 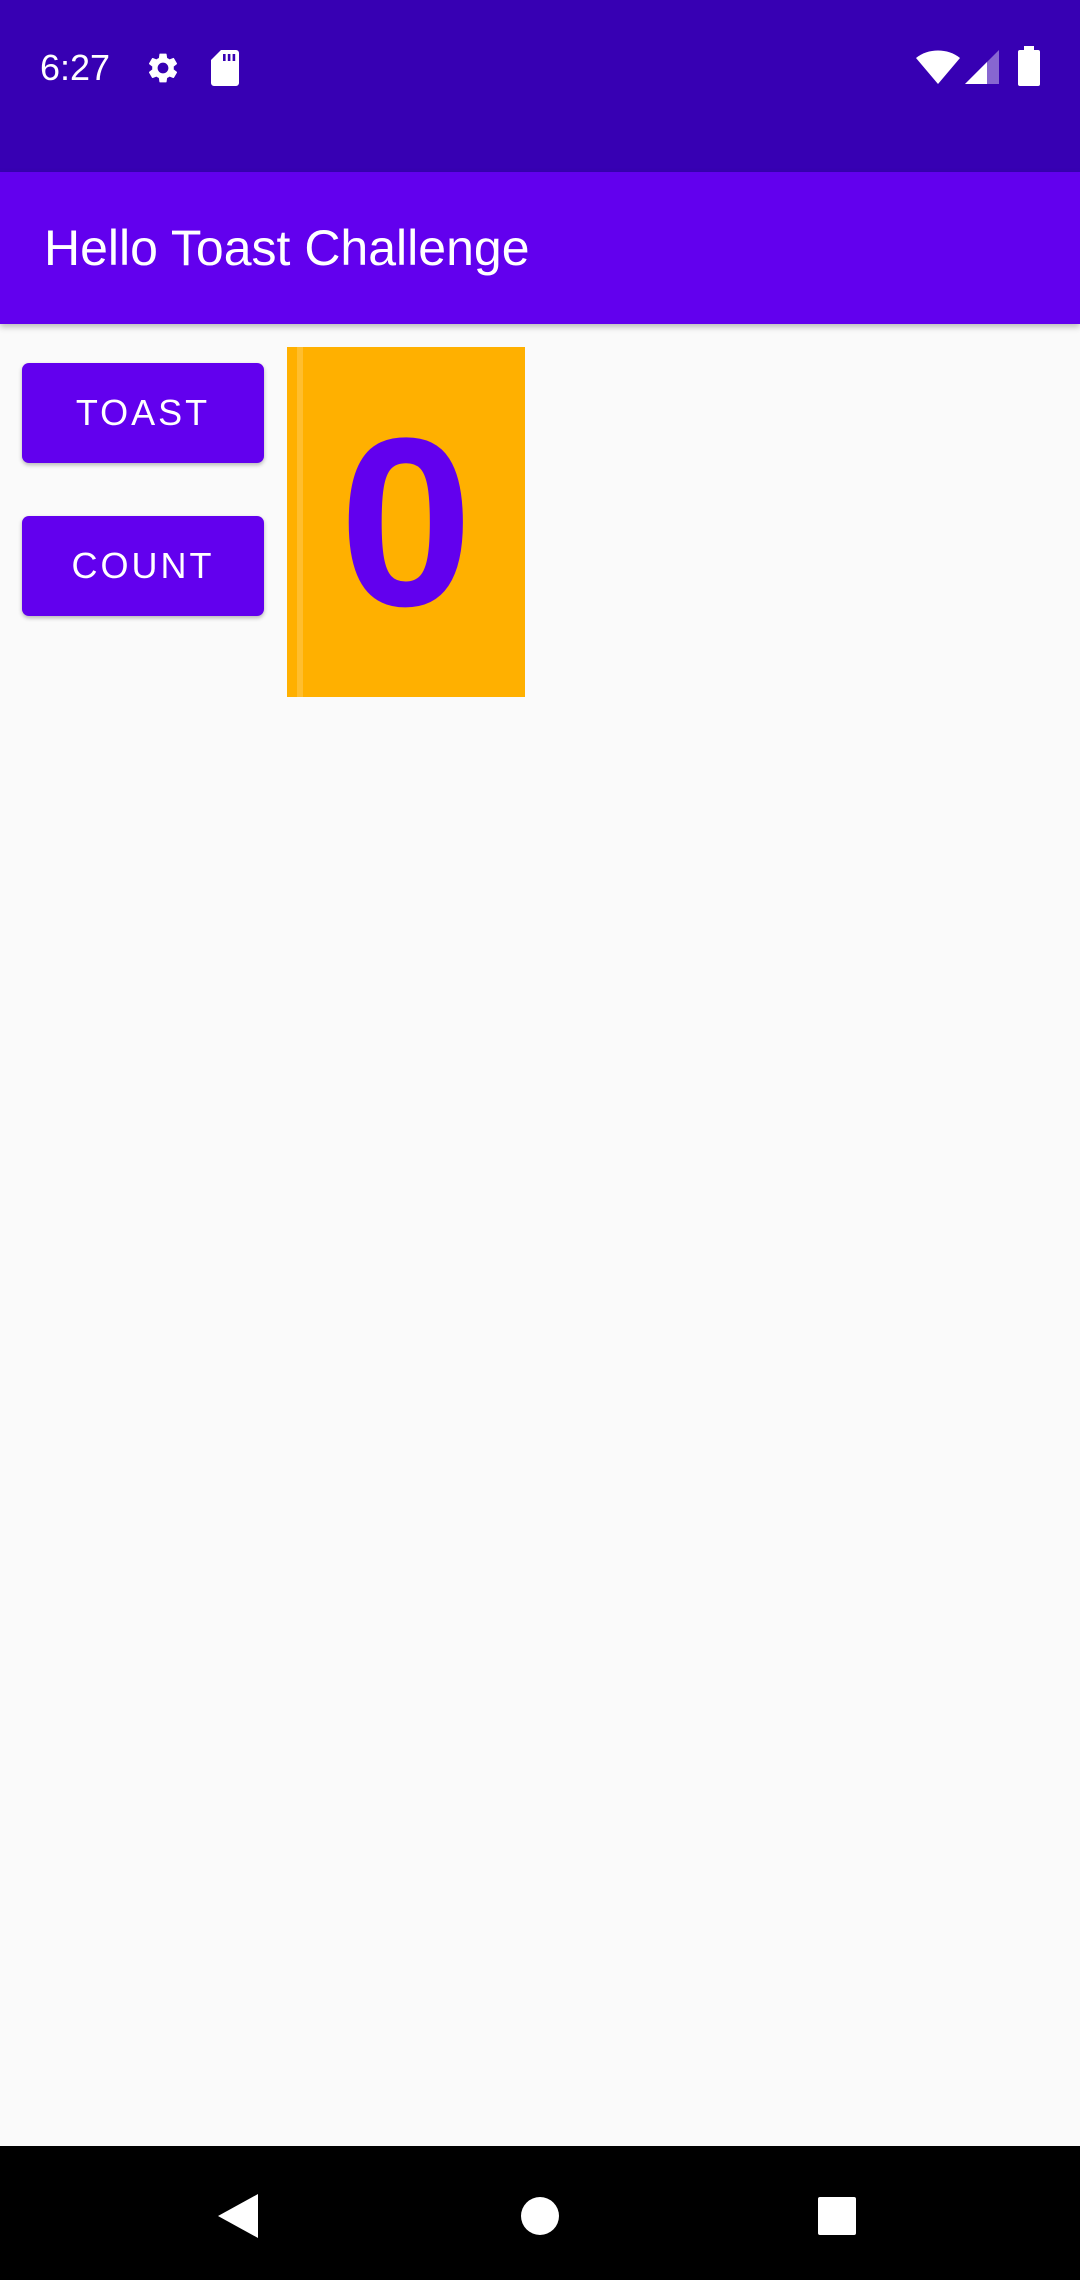 What do you see at coordinates (540, 248) in the screenshot?
I see `app-bar: Hello Toast Challenge` at bounding box center [540, 248].